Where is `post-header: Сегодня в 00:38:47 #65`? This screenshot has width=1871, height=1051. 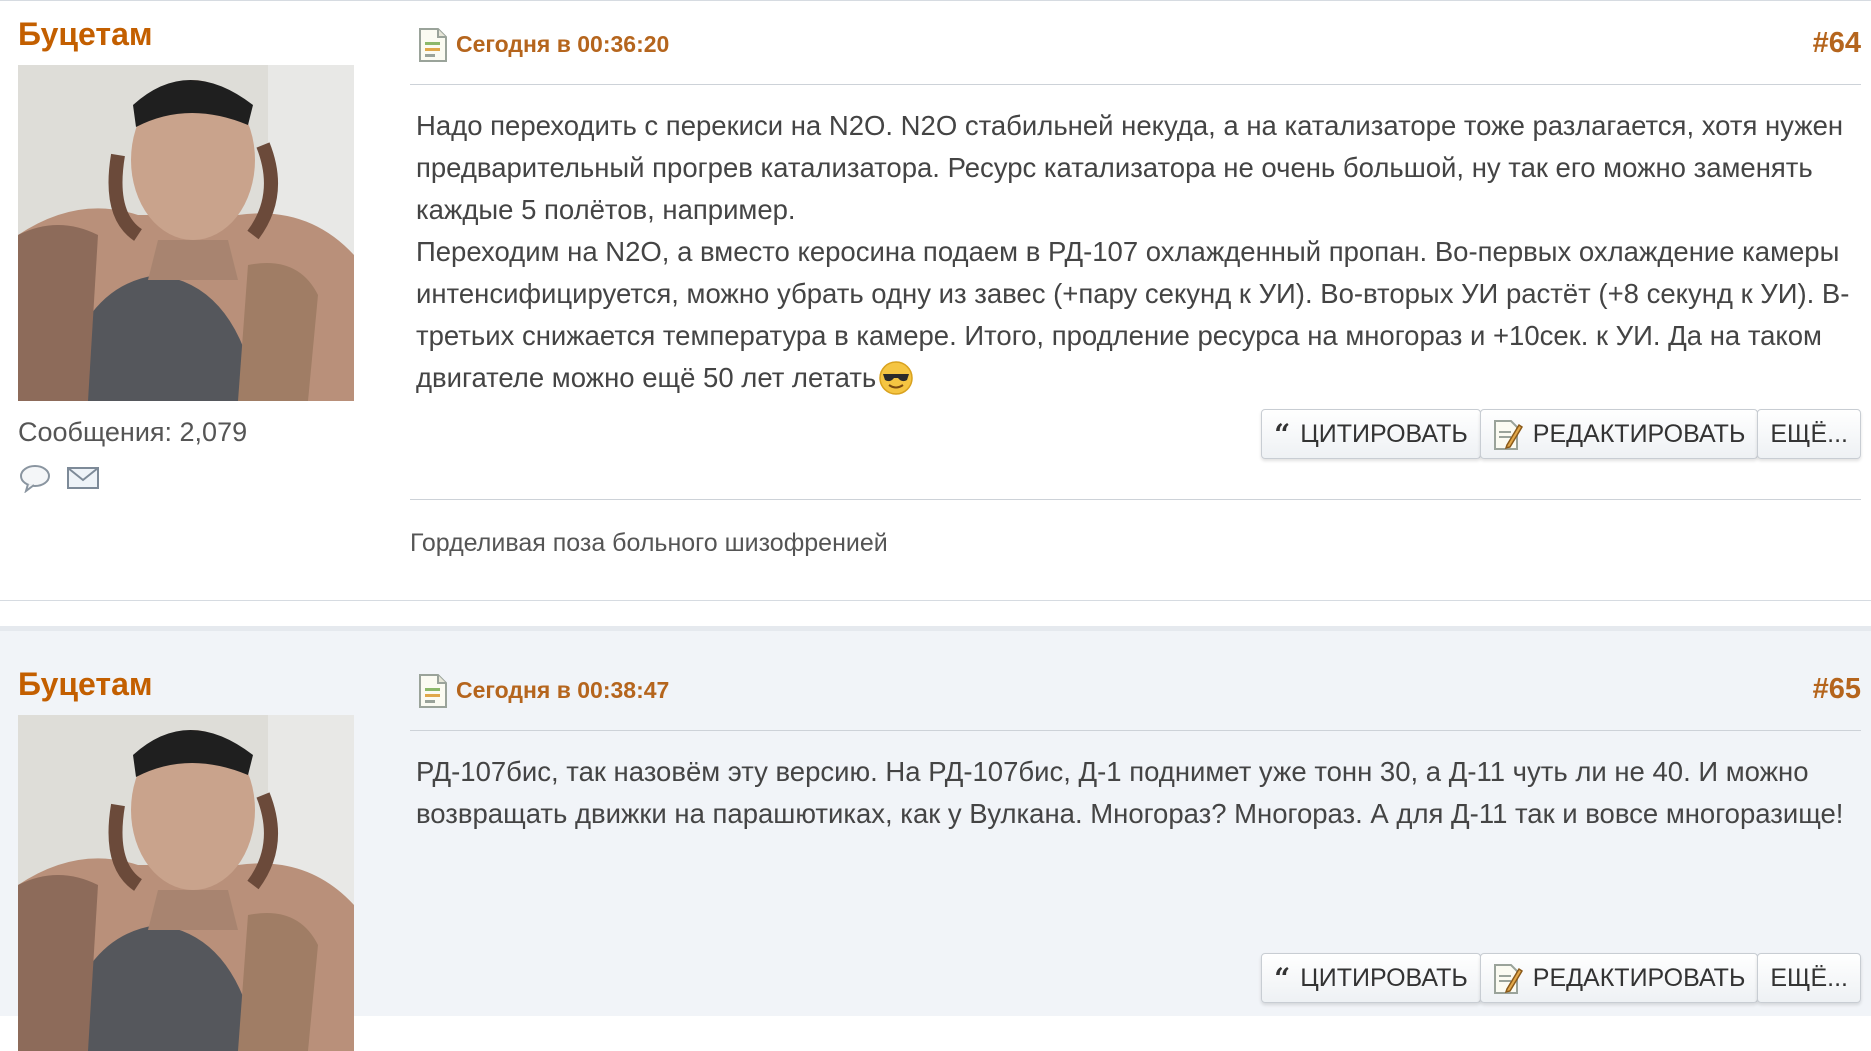
post-header: Сегодня в 00:38:47 #65 is located at coordinates (1135, 700).